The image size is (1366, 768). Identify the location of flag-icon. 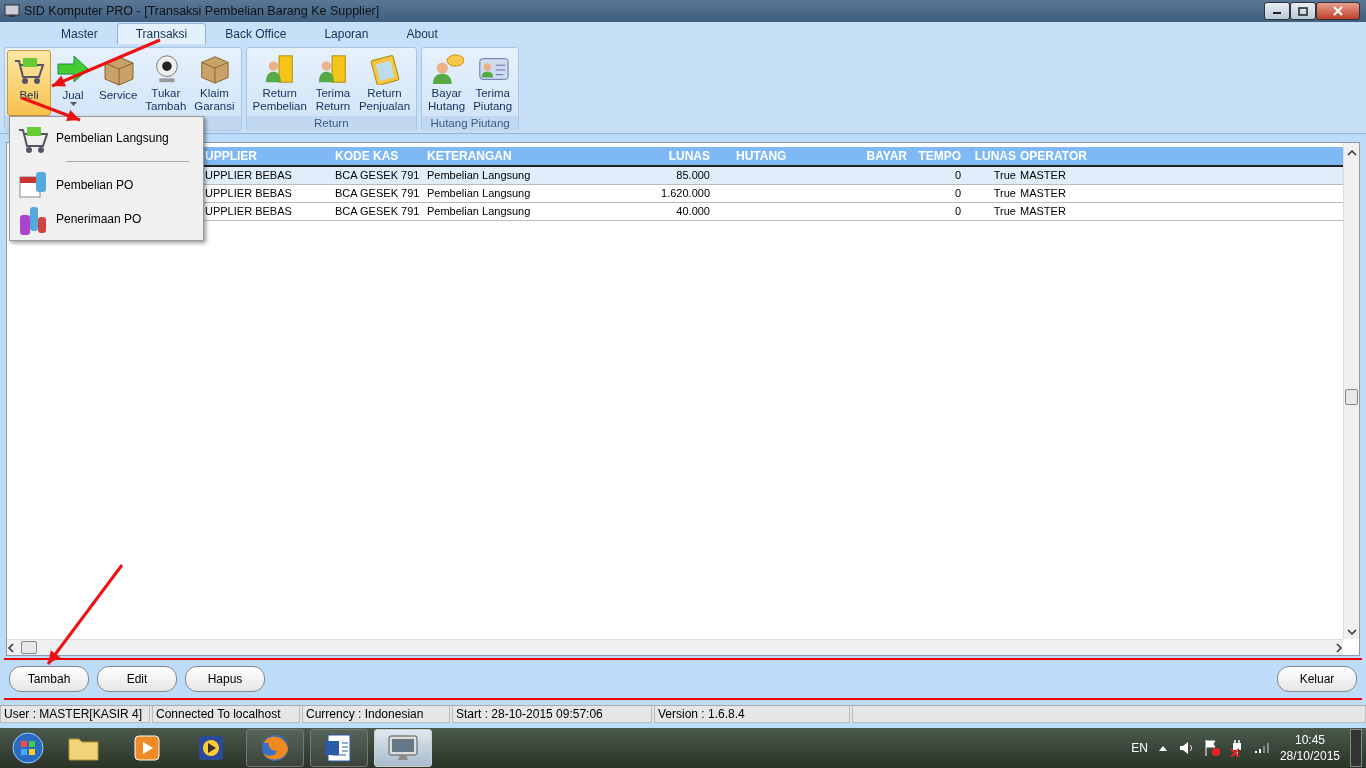
(1211, 748).